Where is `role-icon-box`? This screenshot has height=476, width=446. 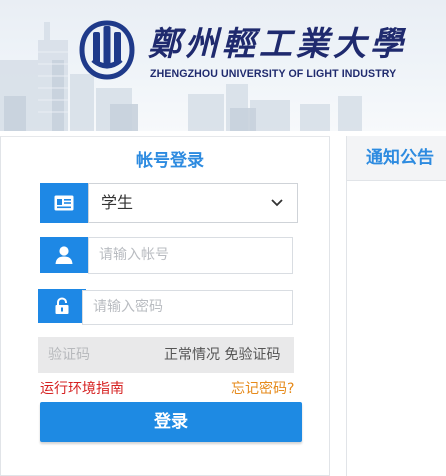
role-icon-box is located at coordinates (64, 203).